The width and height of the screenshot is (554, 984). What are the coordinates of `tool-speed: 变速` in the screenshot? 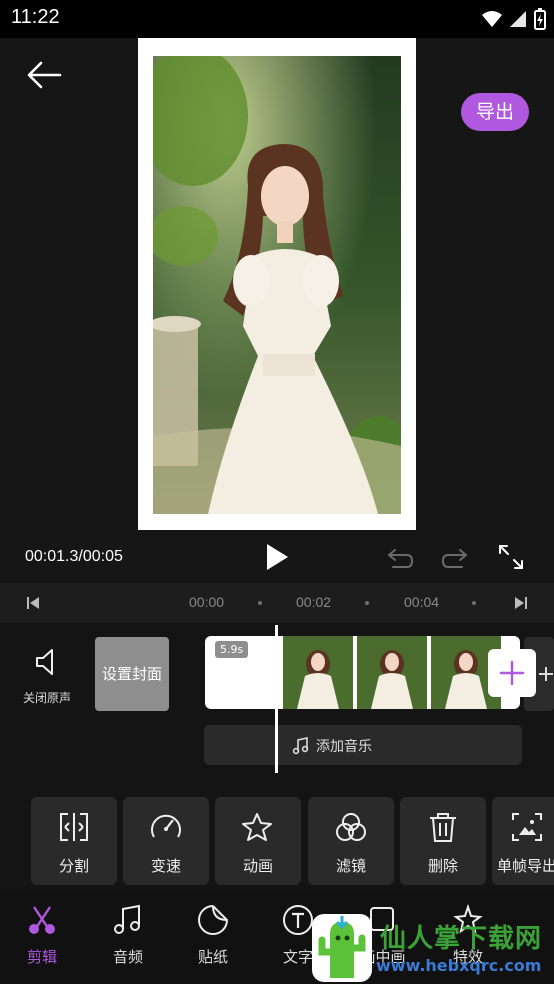 It's located at (166, 841).